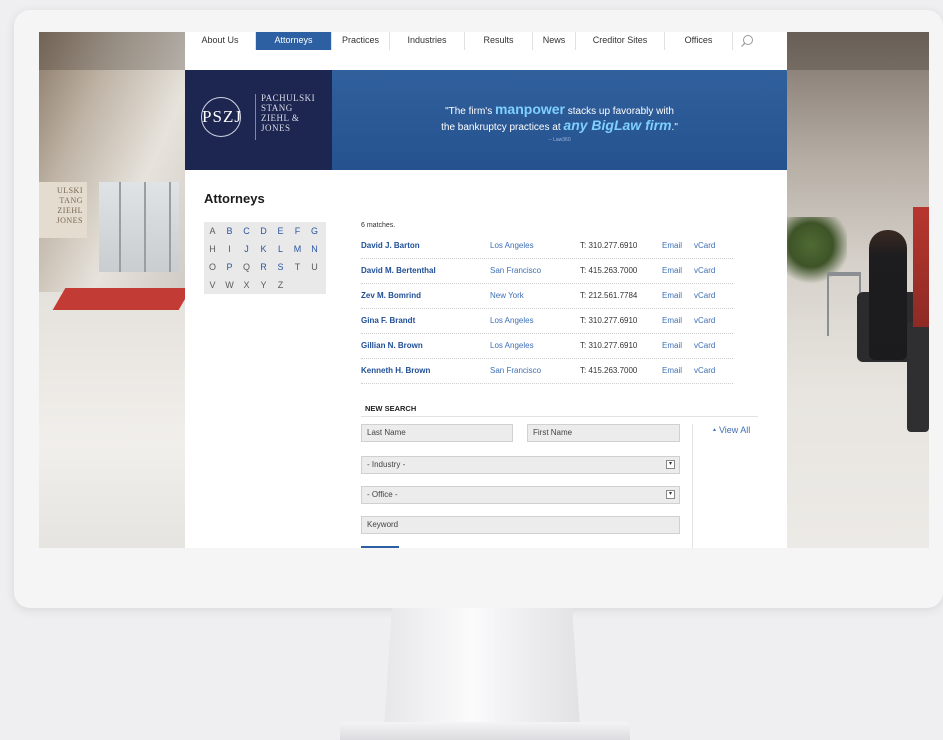 This screenshot has width=943, height=740. I want to click on page-title: Attorneys, so click(234, 198).